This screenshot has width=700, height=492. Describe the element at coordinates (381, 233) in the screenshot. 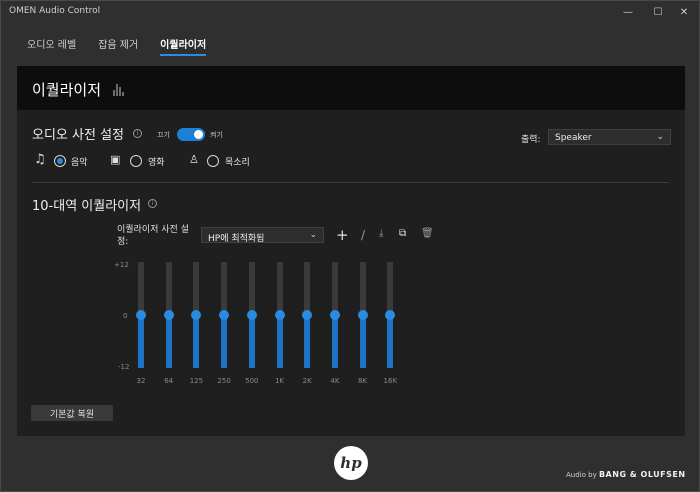

I see `import-icon: ⤓` at that location.